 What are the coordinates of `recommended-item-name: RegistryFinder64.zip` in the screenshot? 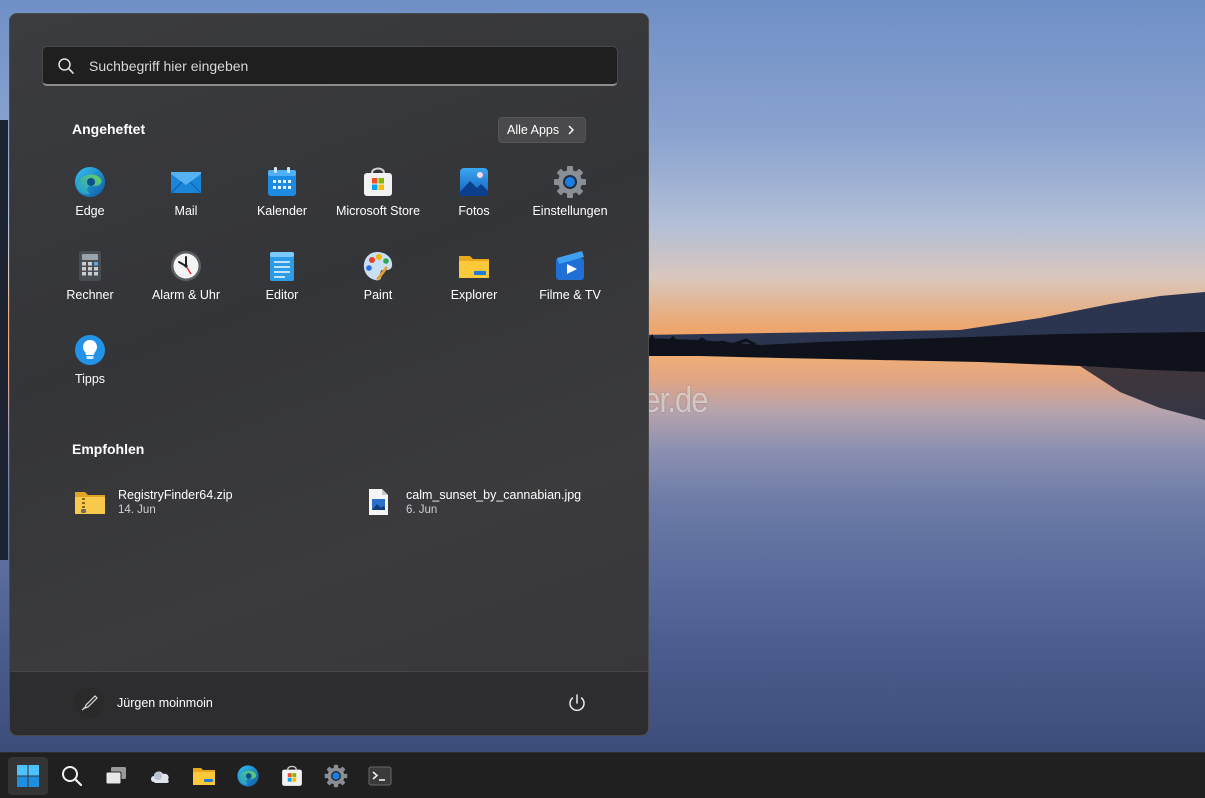 It's located at (175, 495).